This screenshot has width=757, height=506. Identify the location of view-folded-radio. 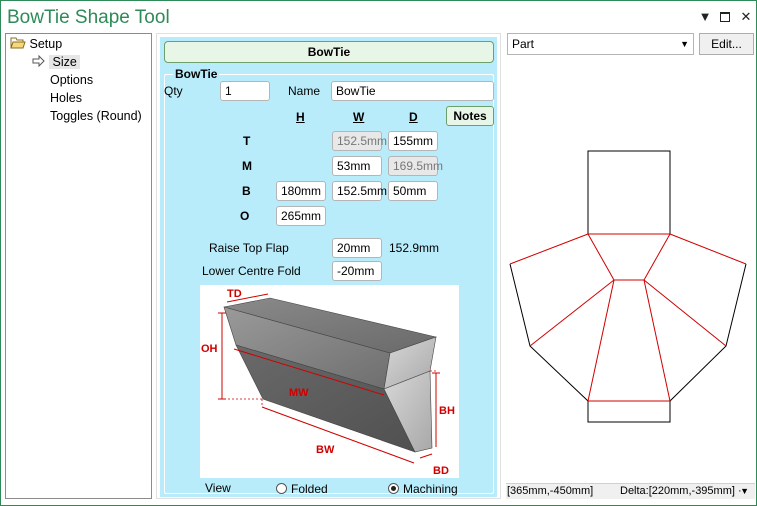
(281, 488).